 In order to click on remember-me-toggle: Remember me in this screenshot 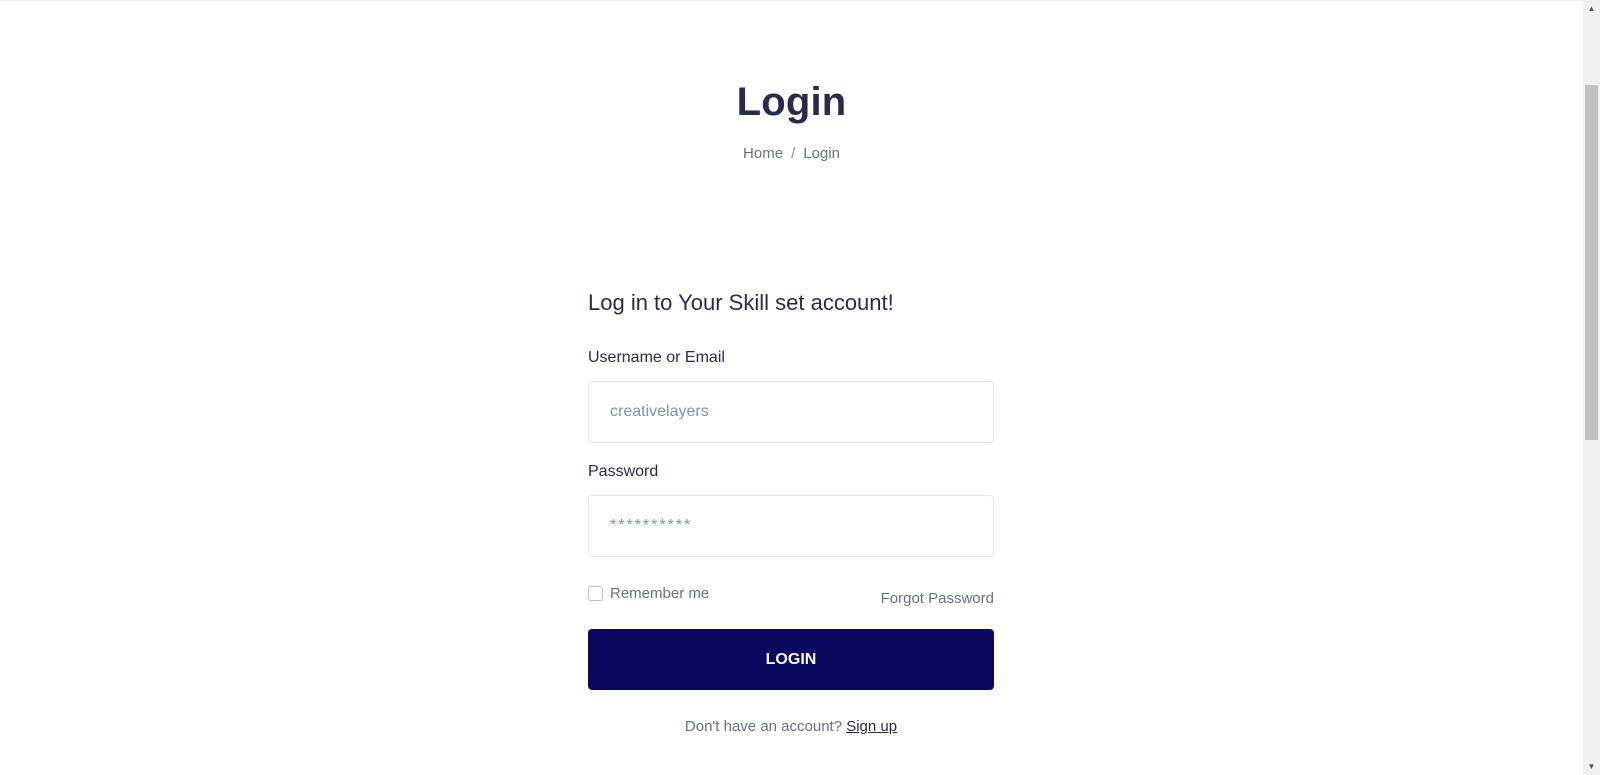, I will do `click(648, 593)`.